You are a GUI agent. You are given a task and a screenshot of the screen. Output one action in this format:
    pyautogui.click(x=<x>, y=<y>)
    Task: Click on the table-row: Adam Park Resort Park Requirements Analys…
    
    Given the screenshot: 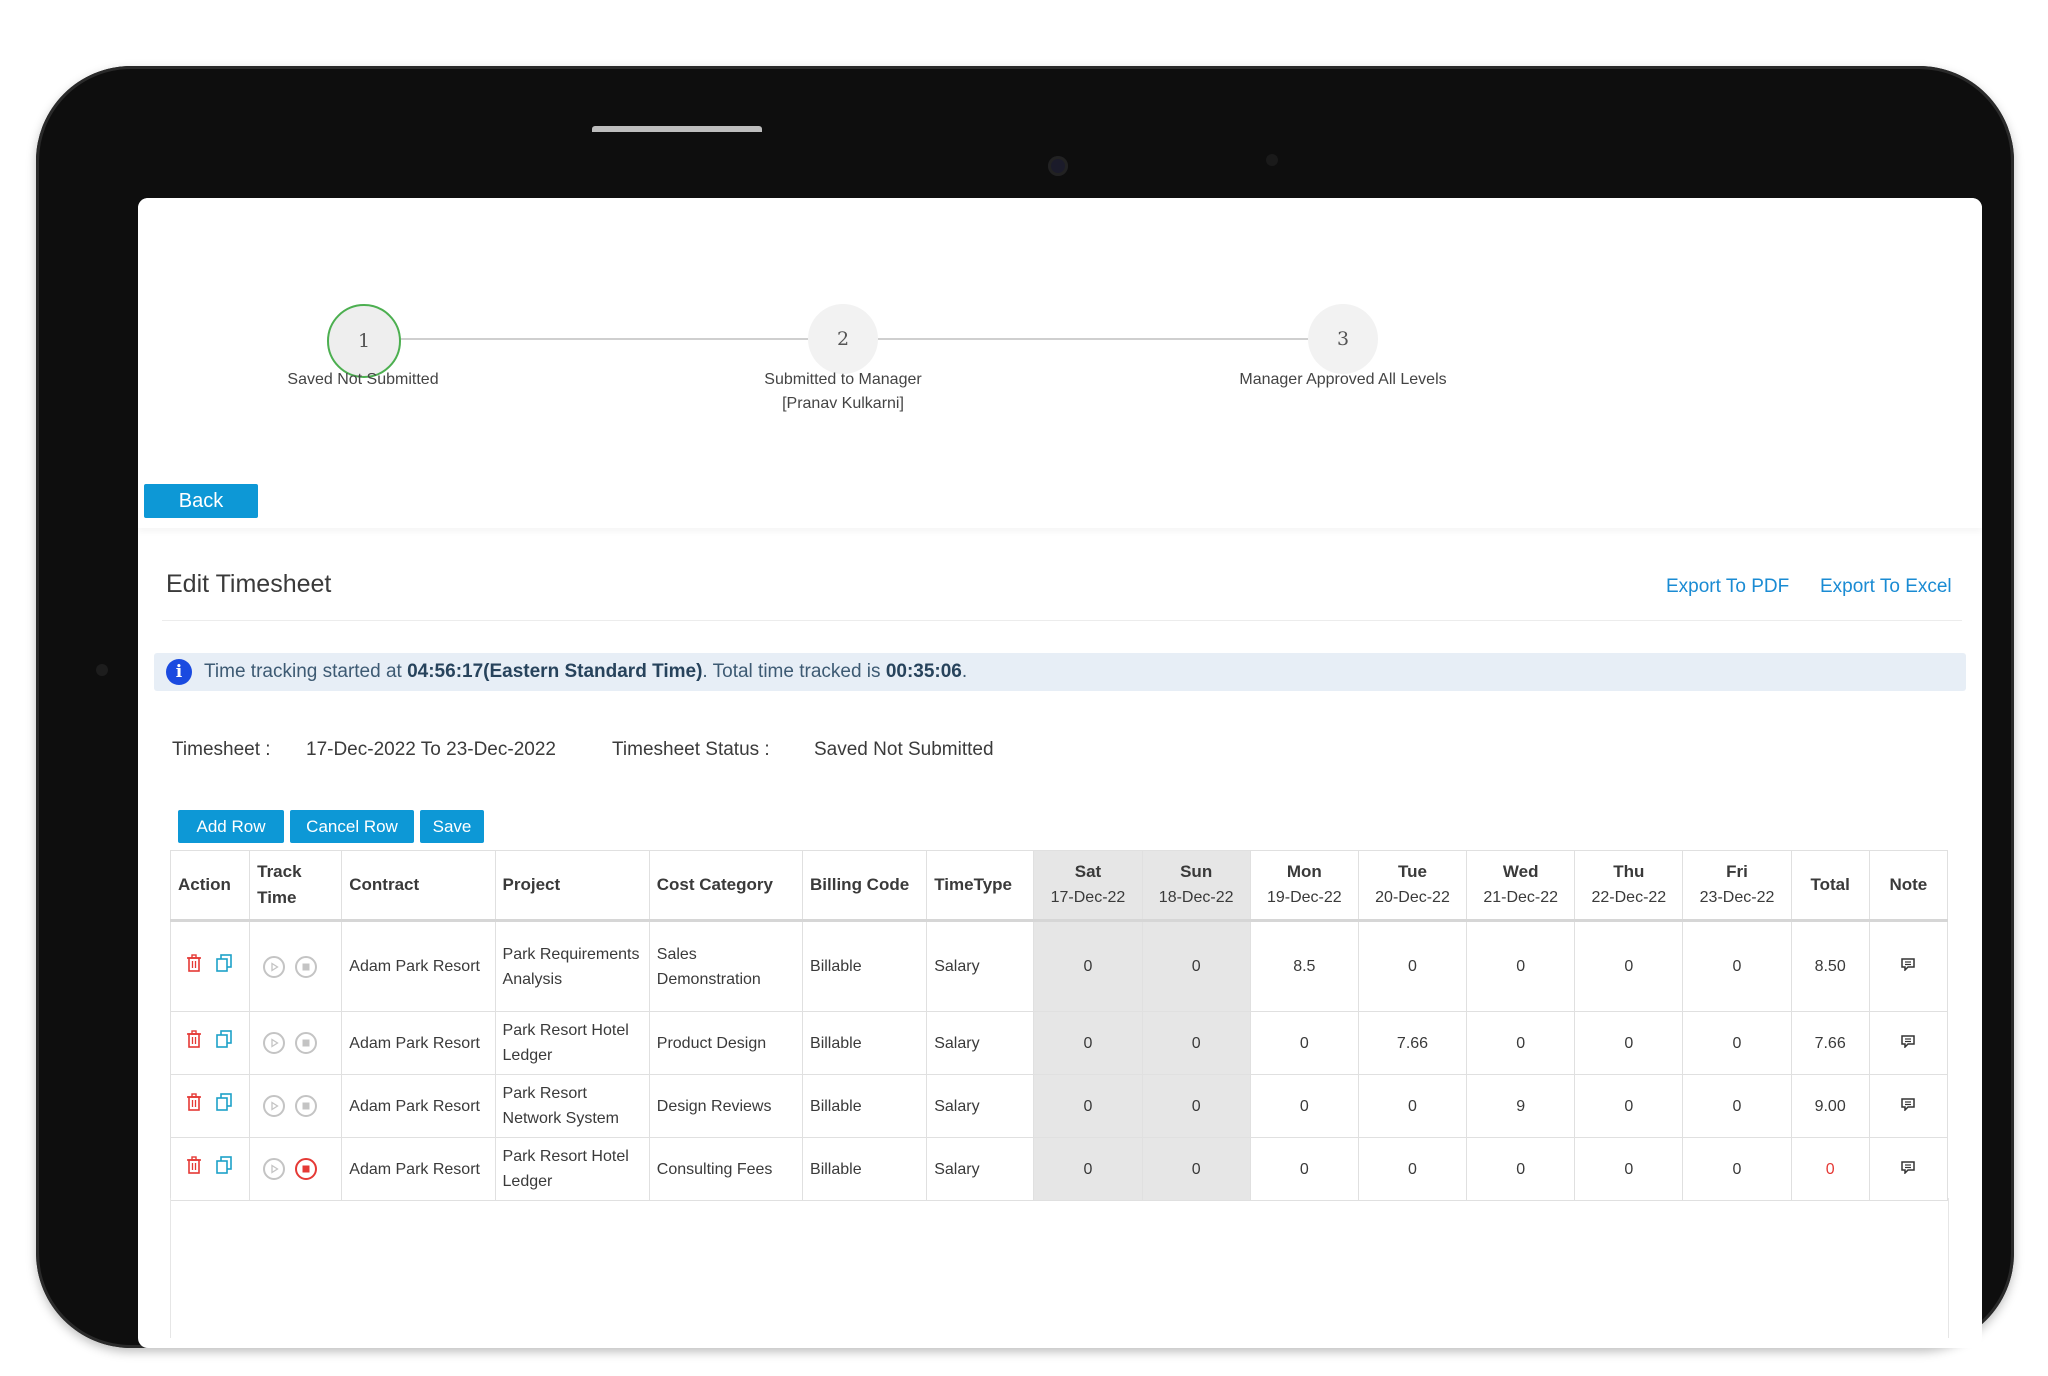 What is the action you would take?
    pyautogui.click(x=1059, y=966)
    